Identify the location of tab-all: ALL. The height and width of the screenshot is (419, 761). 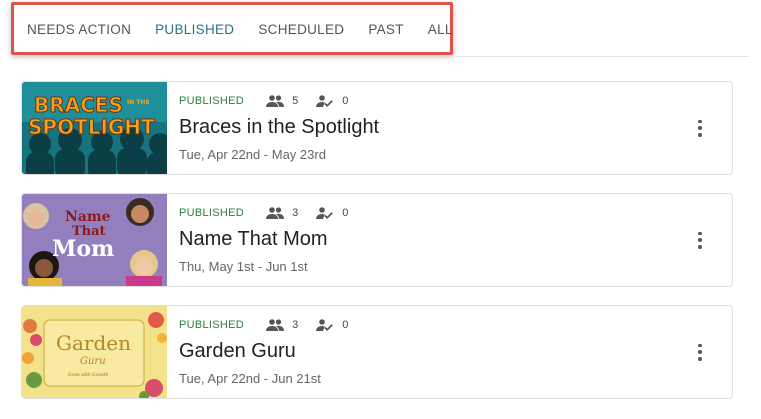
(440, 30).